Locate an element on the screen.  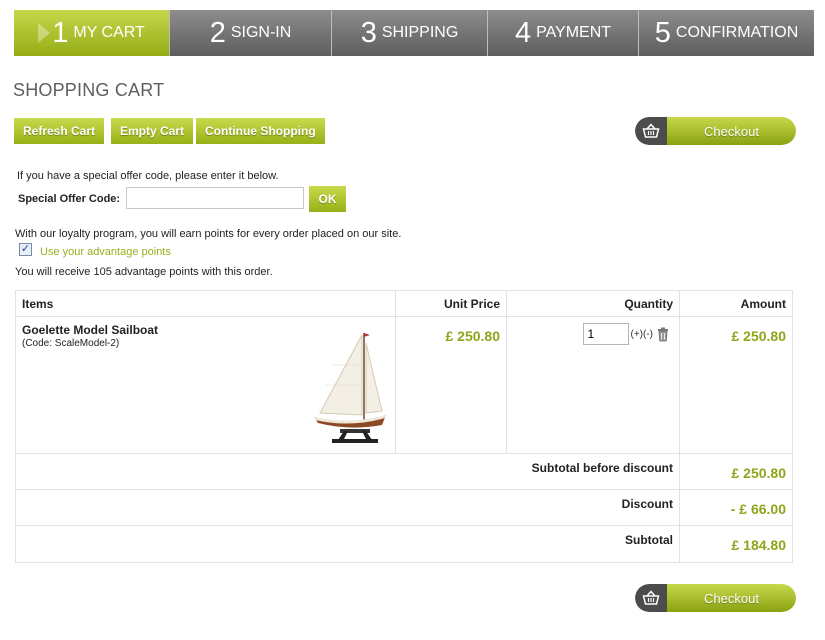
step-sign-in: 2 SIGN-IN is located at coordinates (251, 33).